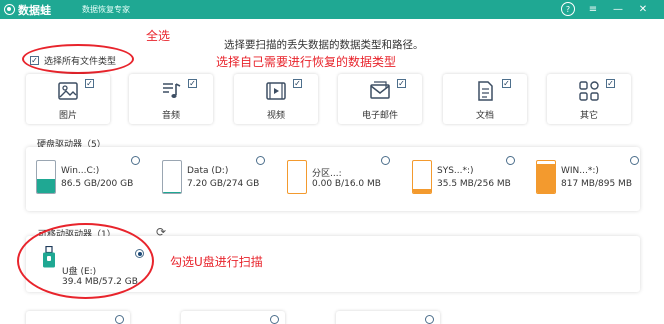 This screenshot has width=664, height=324. What do you see at coordinates (88, 266) in the screenshot?
I see `drive-usb: U盘 (E:) 39.4 MB/57.2 GB` at bounding box center [88, 266].